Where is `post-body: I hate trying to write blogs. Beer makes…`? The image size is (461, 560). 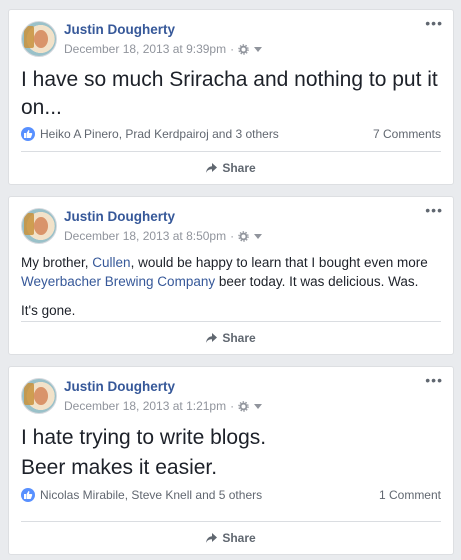
post-body: I hate trying to write blogs. Beer makes… is located at coordinates (231, 453).